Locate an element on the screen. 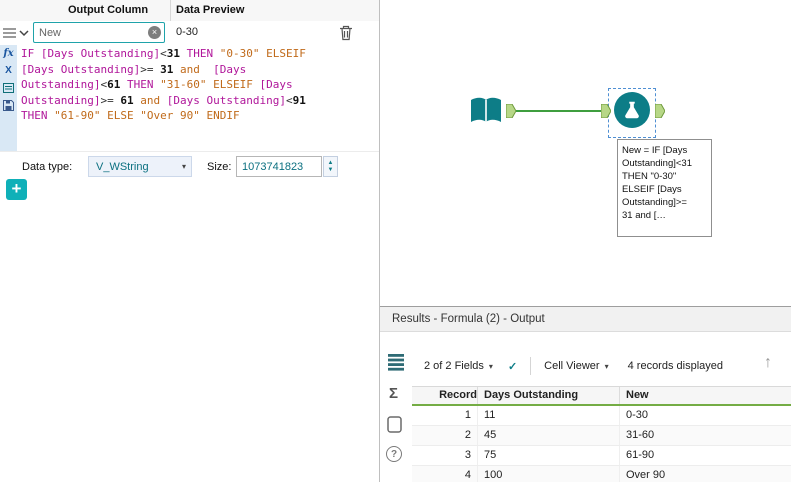 The width and height of the screenshot is (791, 482). beaker-icon is located at coordinates (632, 110).